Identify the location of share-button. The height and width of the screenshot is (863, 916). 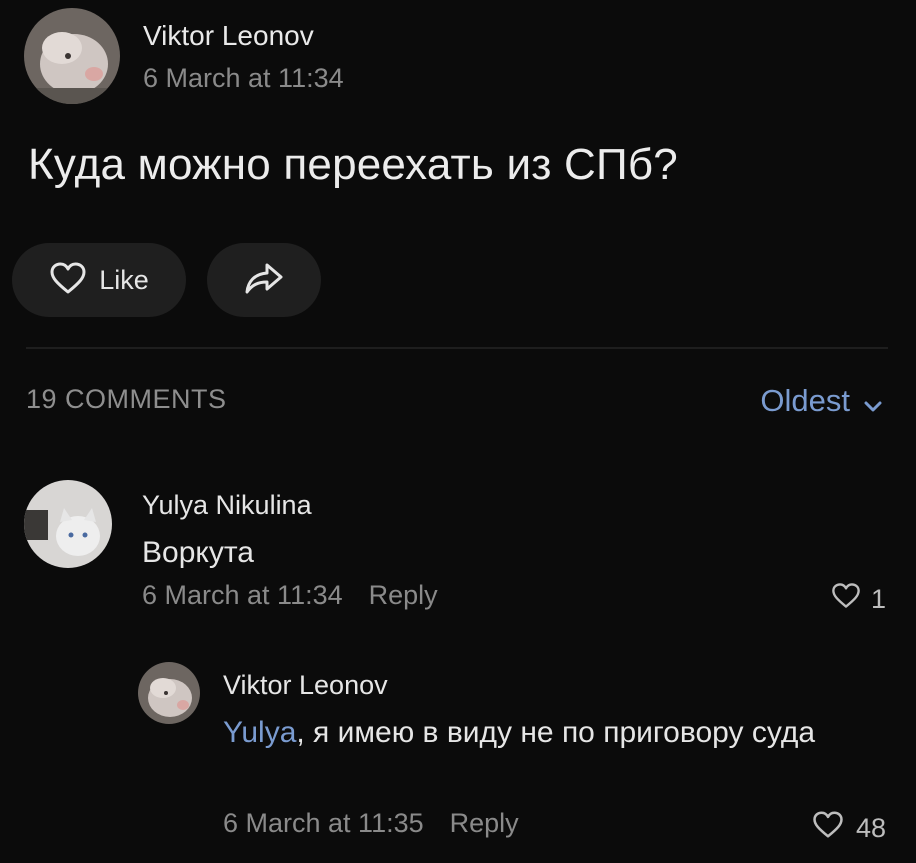
(264, 280).